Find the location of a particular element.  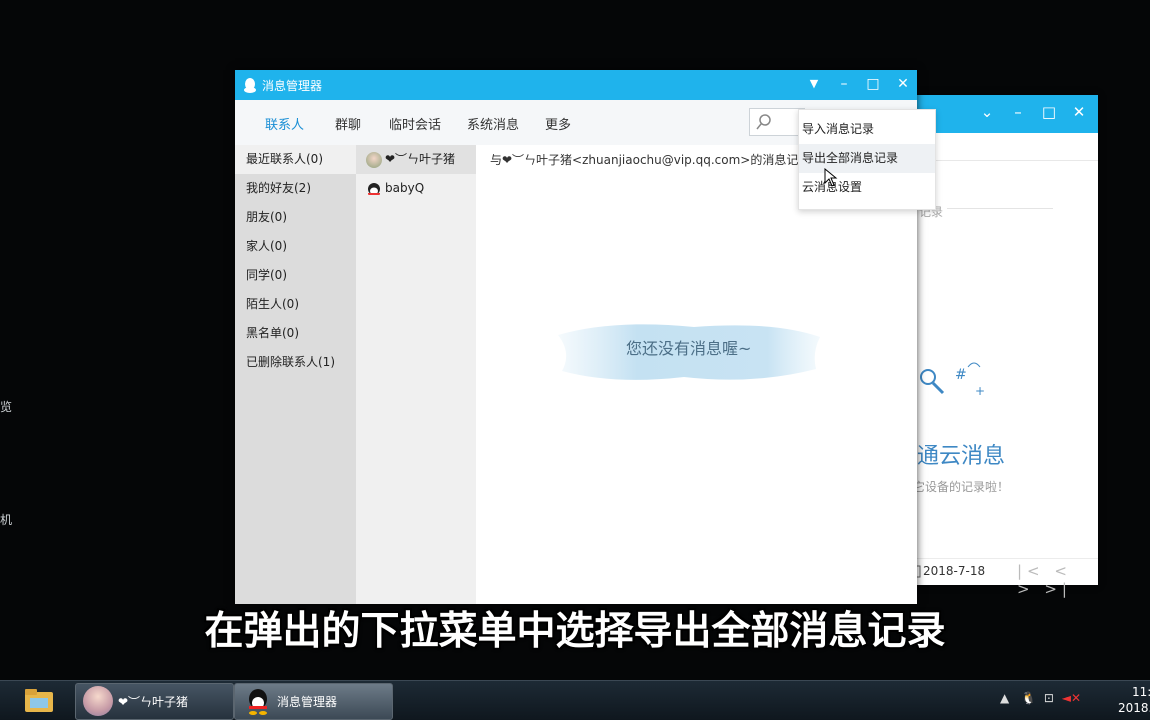

menu-item-export-all: 导出全部消息记录 is located at coordinates (867, 158).